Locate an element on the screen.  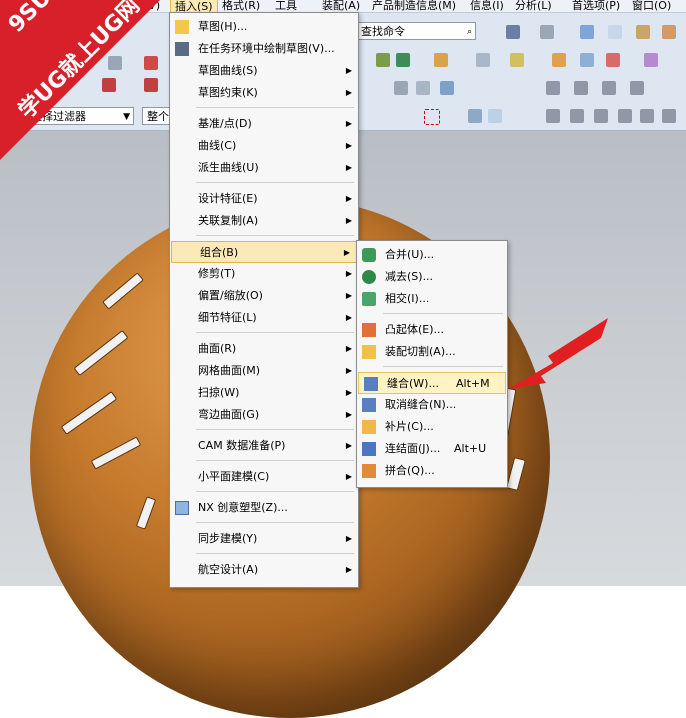
snap-end-icon is located at coordinates (553, 88).